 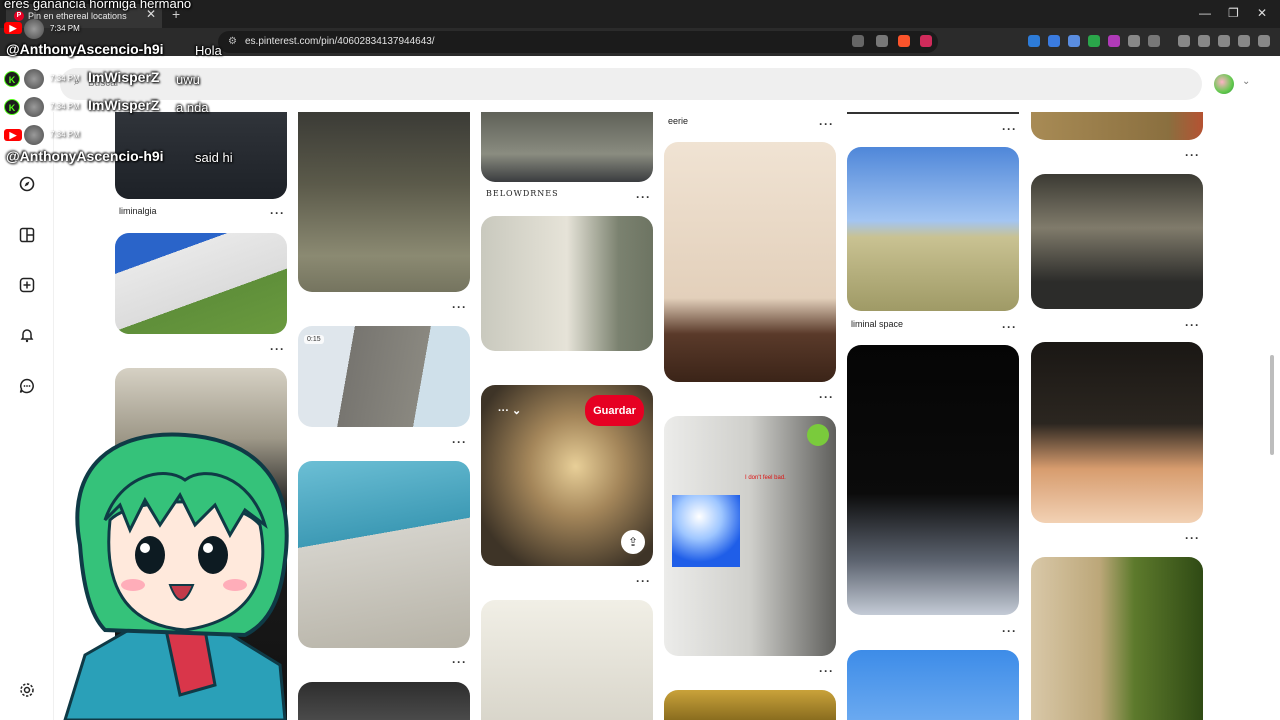 What do you see at coordinates (192, 107) in the screenshot?
I see `chat-message: a nda` at bounding box center [192, 107].